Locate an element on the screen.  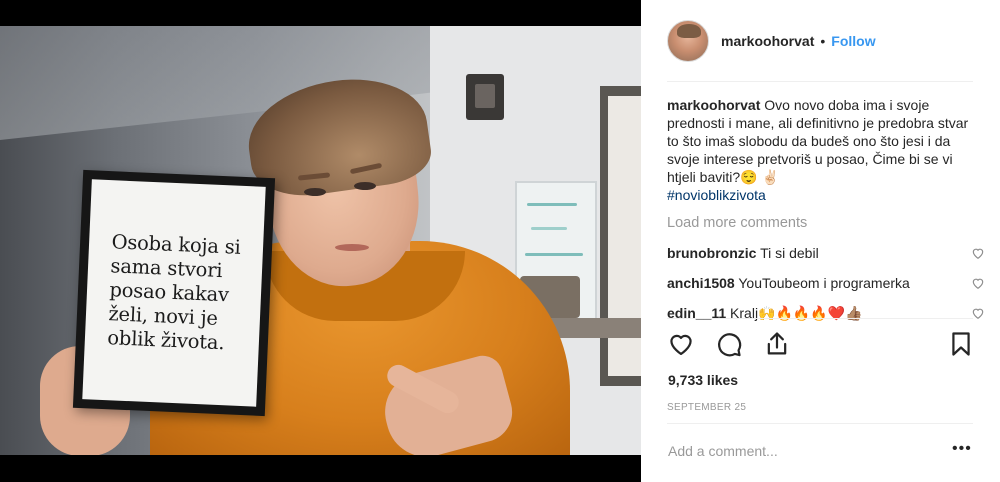
comment-bubble-icon is located at coordinates (729, 344).